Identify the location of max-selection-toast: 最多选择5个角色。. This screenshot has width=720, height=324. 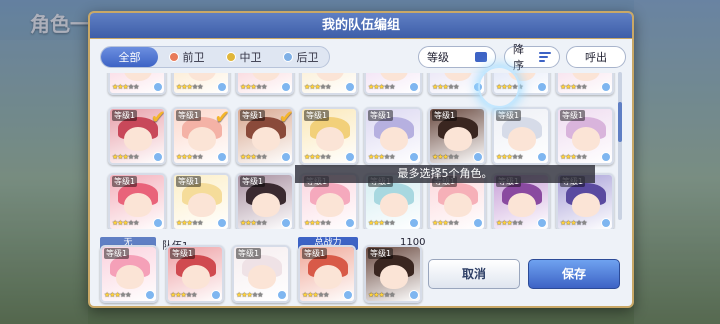
(445, 174).